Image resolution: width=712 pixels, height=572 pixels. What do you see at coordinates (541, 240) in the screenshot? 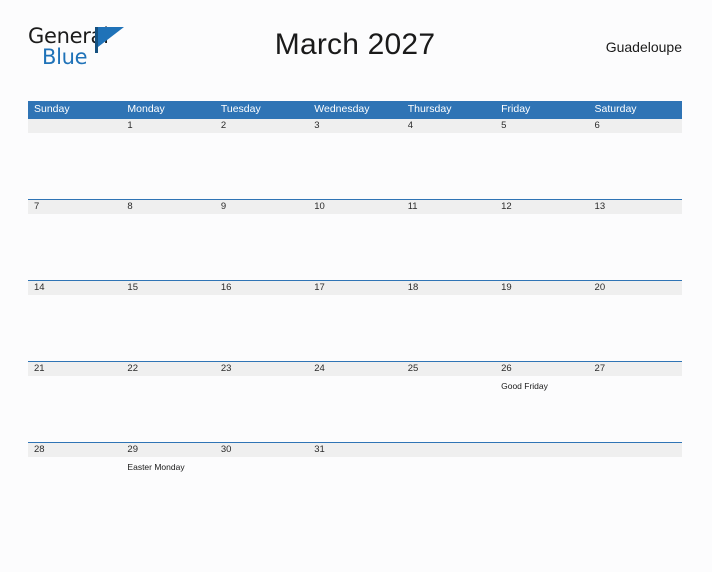
I see `day-cell: 12` at bounding box center [541, 240].